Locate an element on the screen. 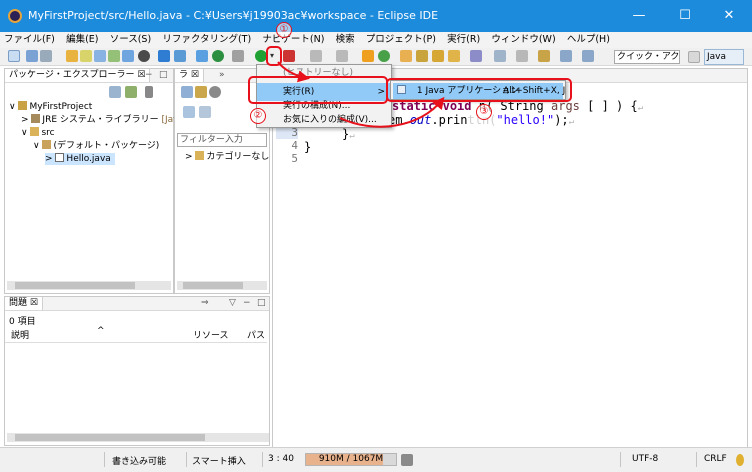 This screenshot has width=752, height=472. tip-icon is located at coordinates (740, 460).